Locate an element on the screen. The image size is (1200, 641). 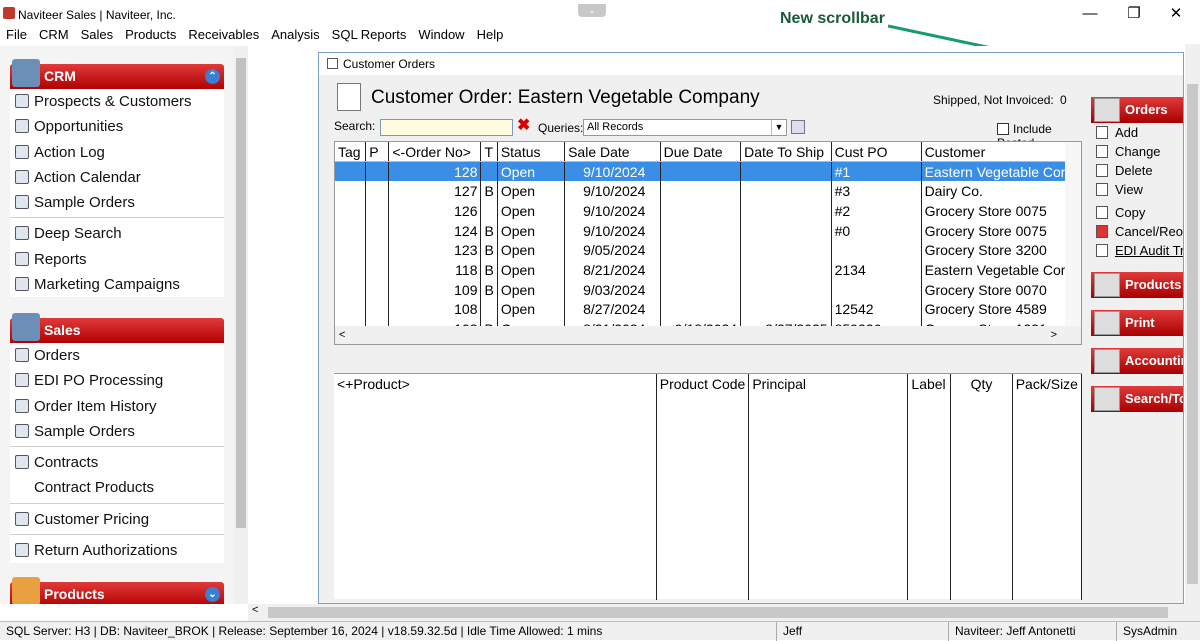
order-document-icon is located at coordinates (349, 97).